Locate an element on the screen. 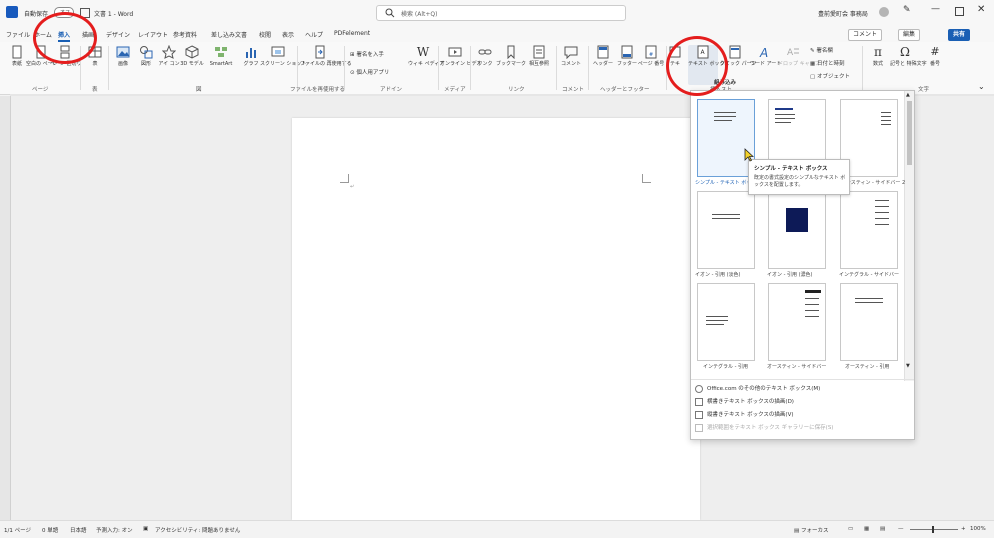 The width and height of the screenshot is (994, 538). comment-button: コメント is located at coordinates (865, 35).